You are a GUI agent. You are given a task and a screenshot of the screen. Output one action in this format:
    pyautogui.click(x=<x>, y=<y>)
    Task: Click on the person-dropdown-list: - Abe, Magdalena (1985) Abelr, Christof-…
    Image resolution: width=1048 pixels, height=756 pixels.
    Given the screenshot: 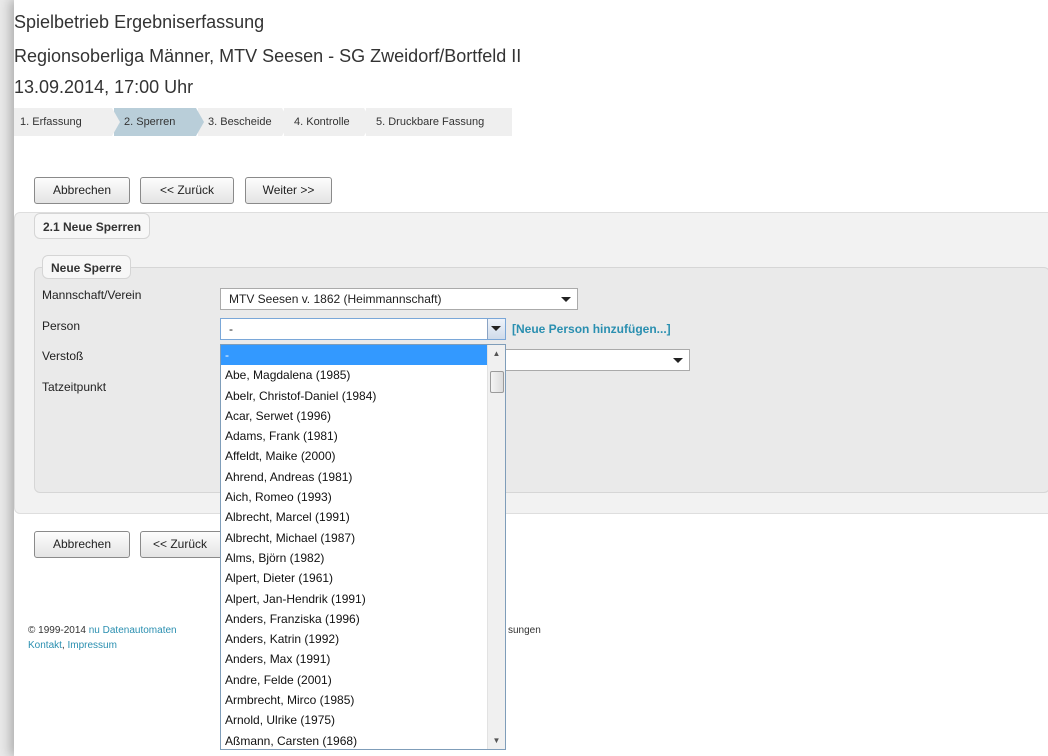 What is the action you would take?
    pyautogui.click(x=363, y=547)
    